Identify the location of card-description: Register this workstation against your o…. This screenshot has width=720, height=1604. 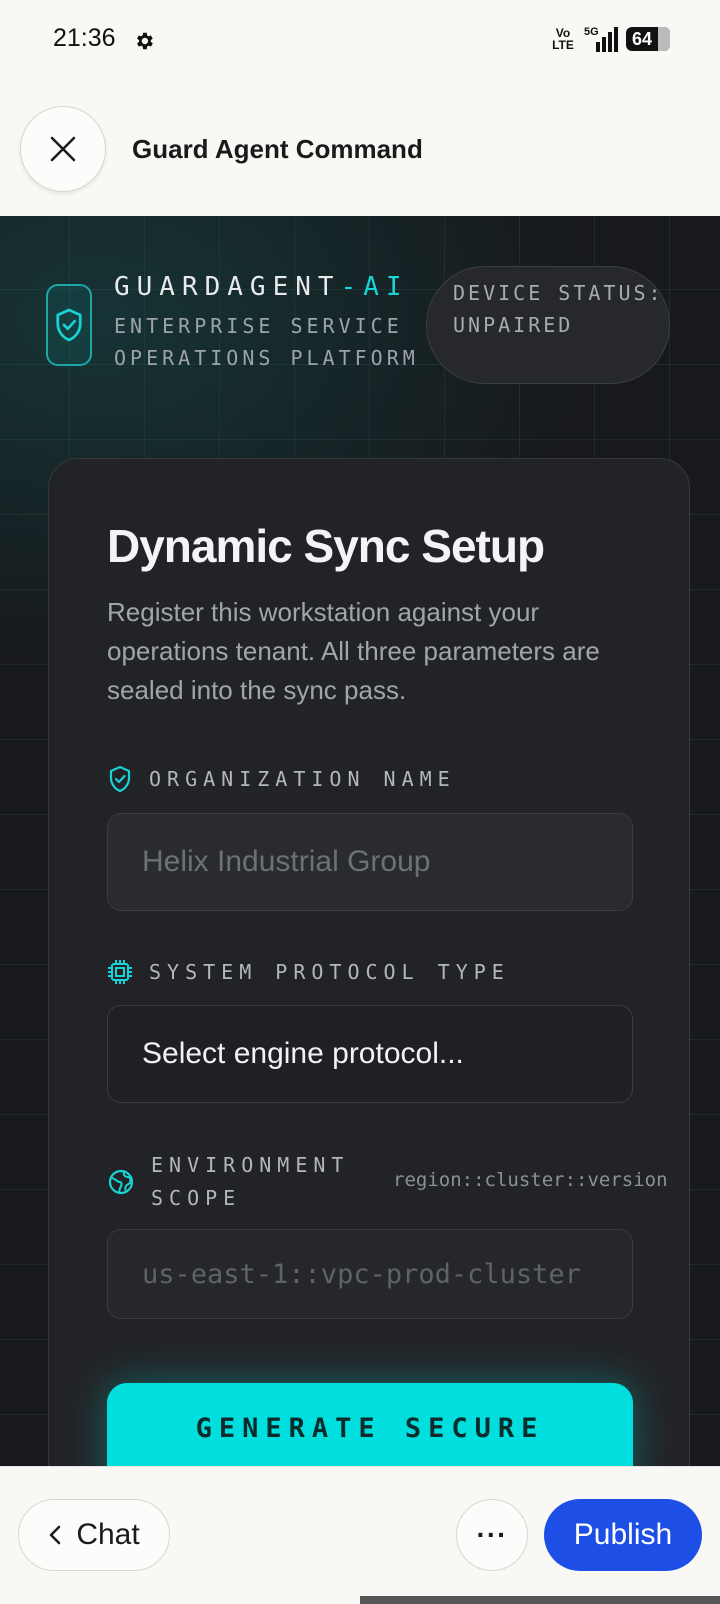
(353, 651).